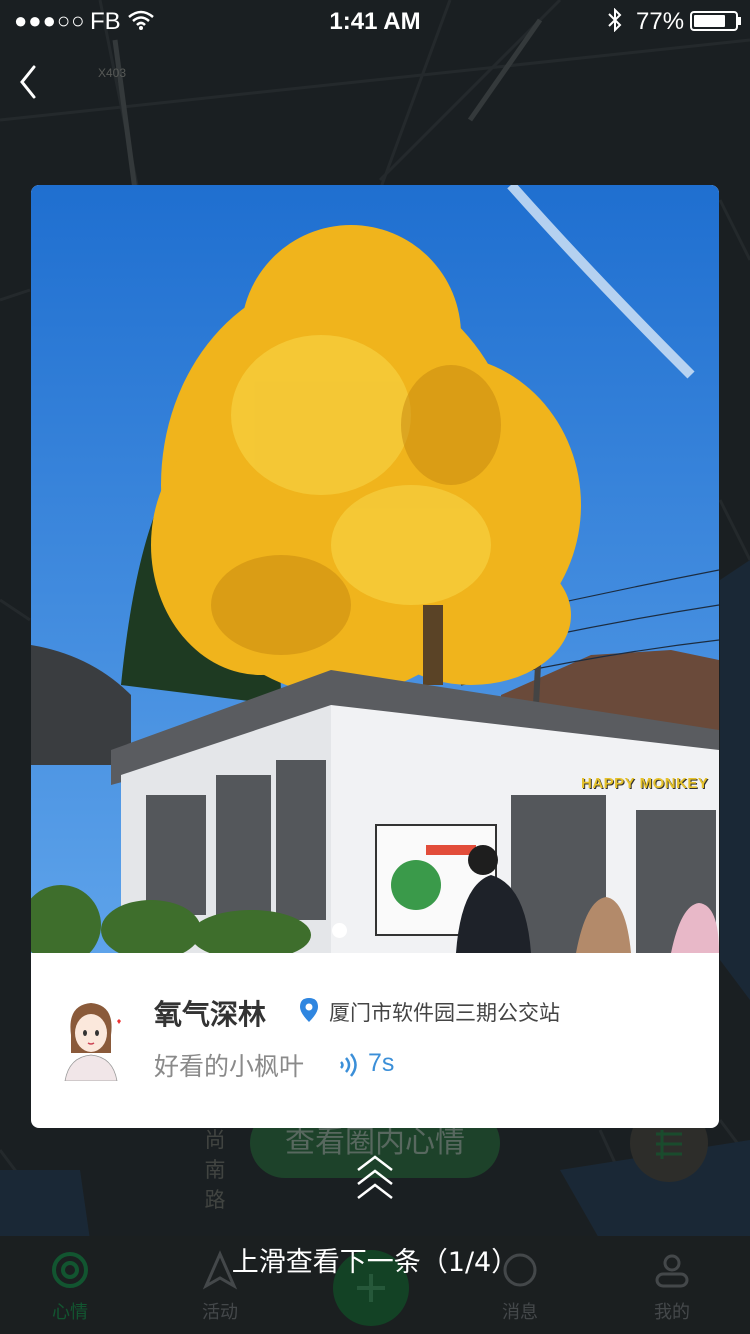 This screenshot has width=750, height=1334. What do you see at coordinates (375, 1177) in the screenshot?
I see `double-chevron-up-icon` at bounding box center [375, 1177].